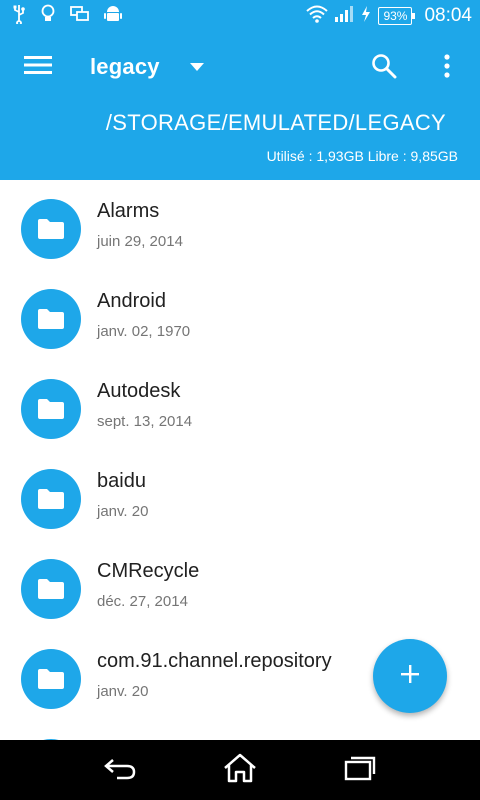 Image resolution: width=480 pixels, height=800 pixels. I want to click on file-name: baidu, so click(121, 481).